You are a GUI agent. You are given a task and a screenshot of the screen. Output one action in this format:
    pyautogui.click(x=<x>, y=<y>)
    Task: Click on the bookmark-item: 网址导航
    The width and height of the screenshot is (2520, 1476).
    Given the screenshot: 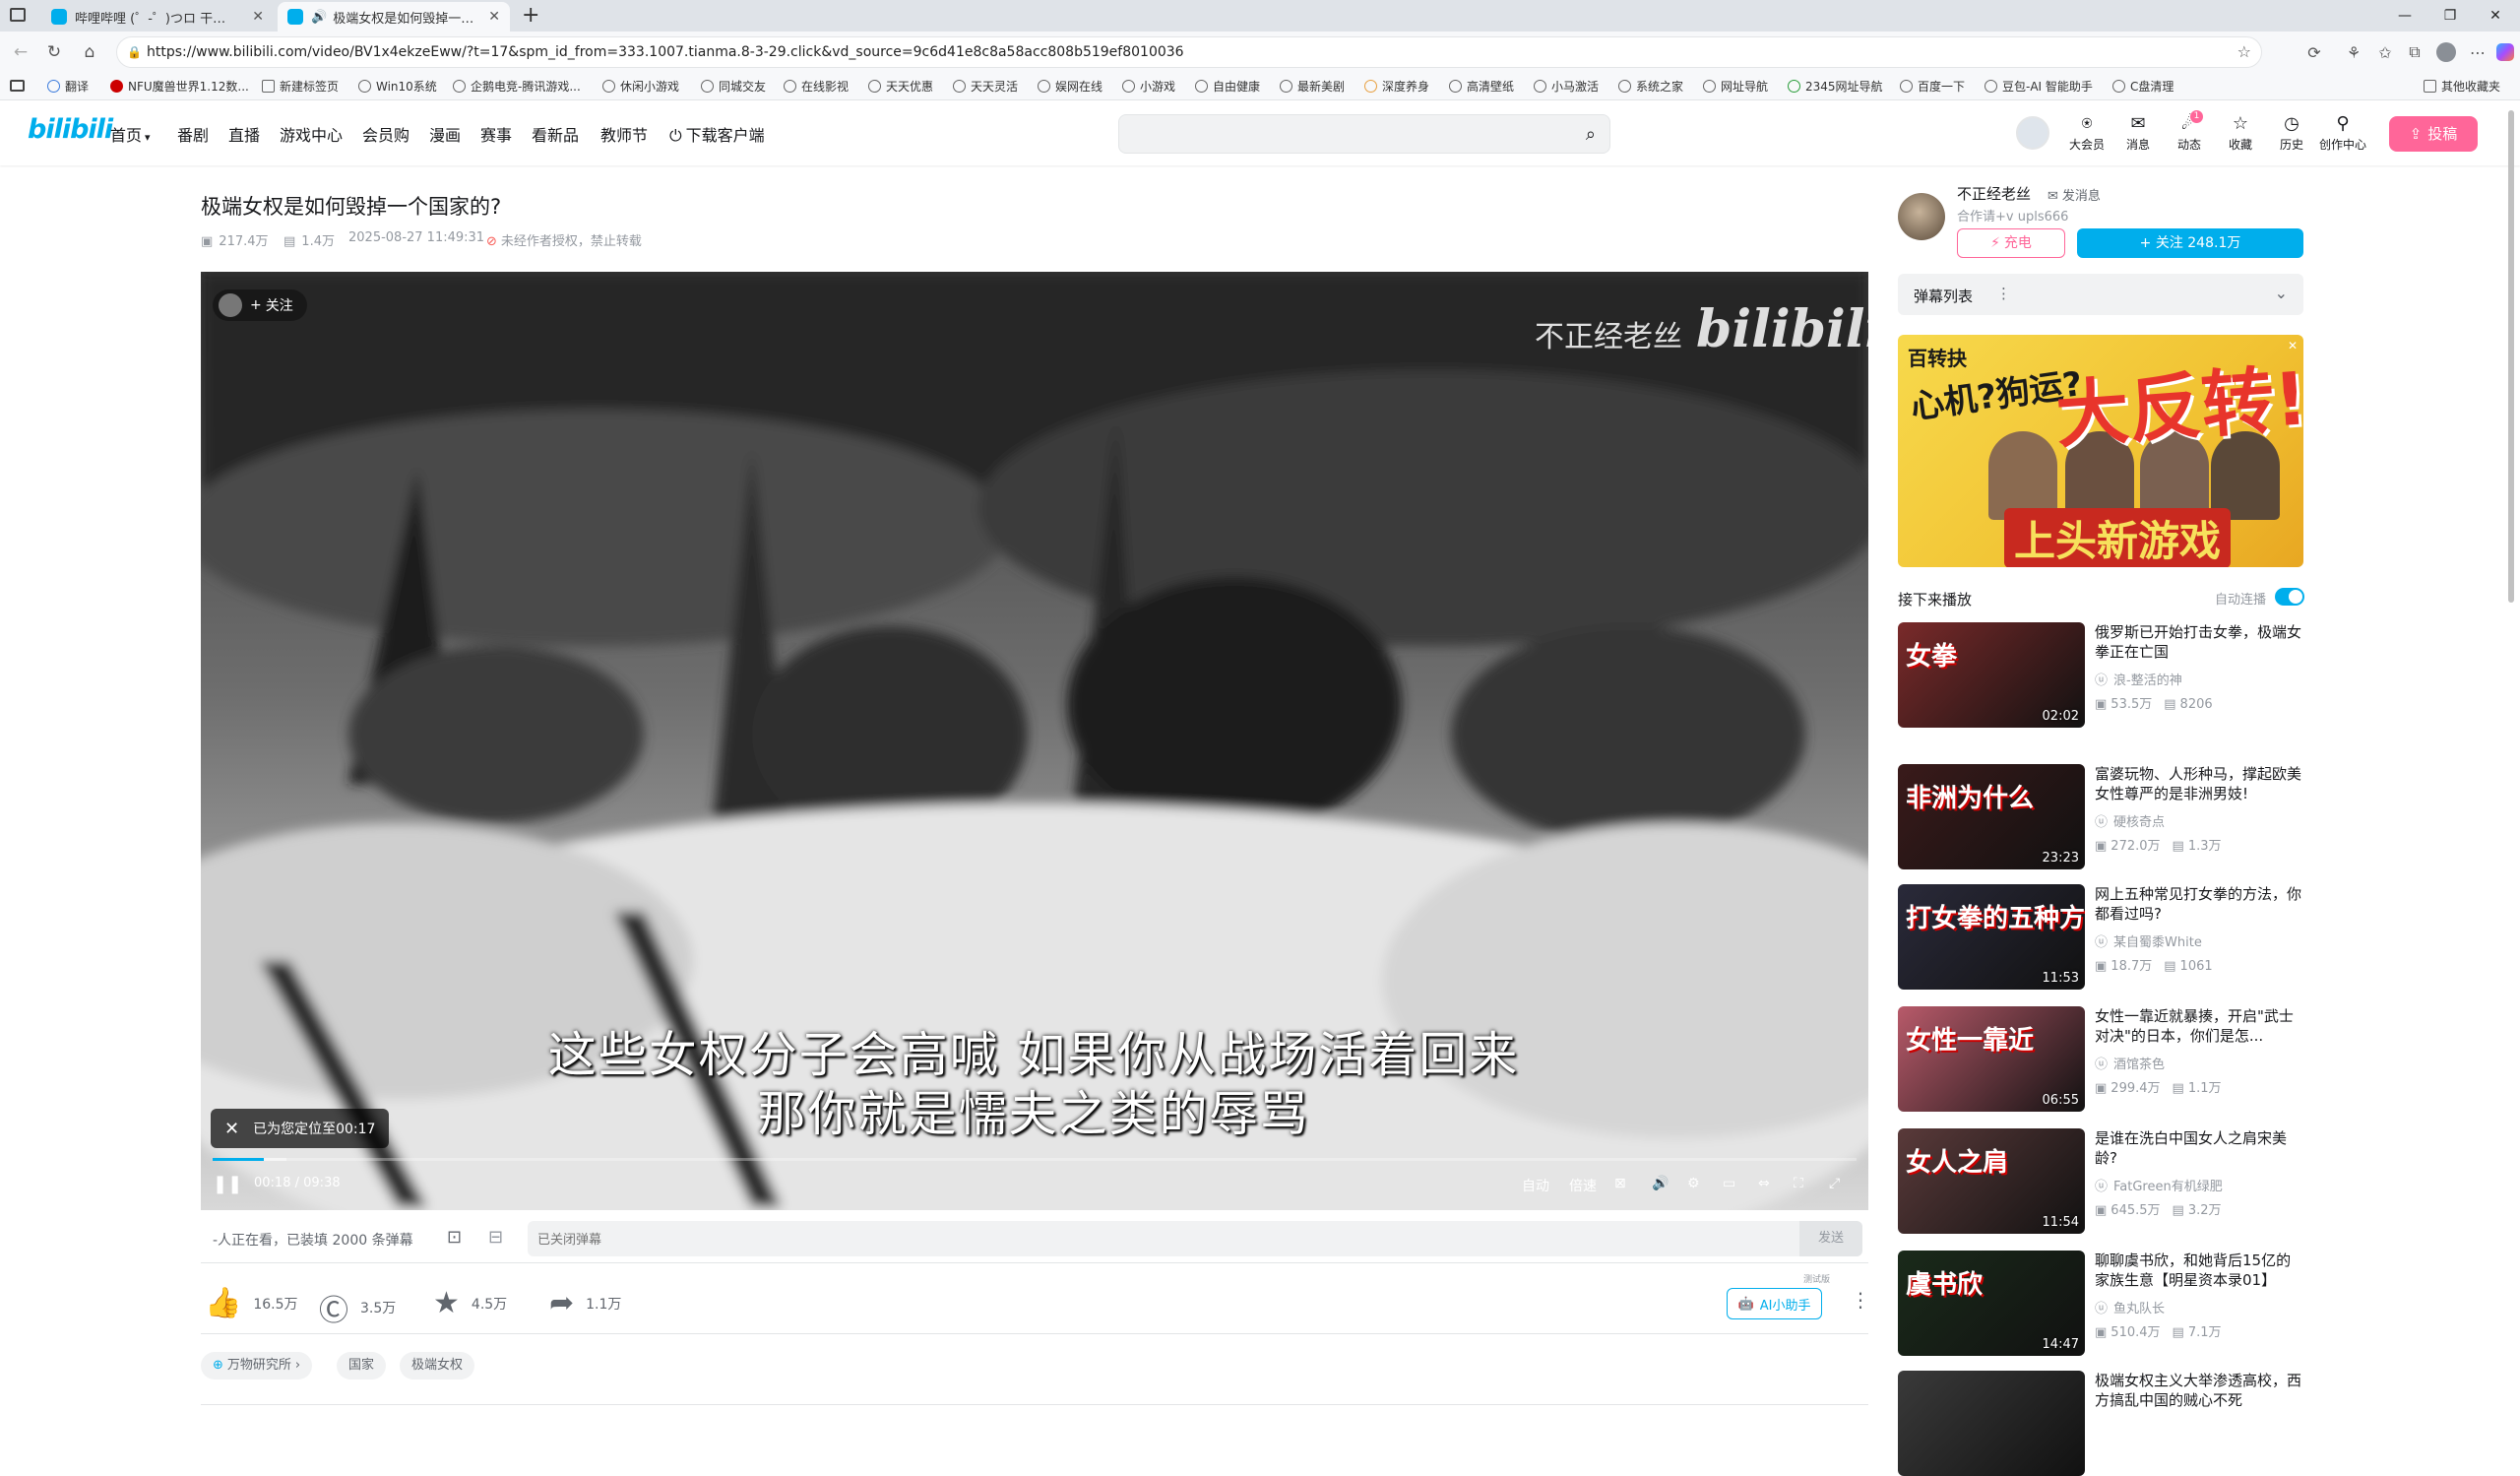 What is the action you would take?
    pyautogui.click(x=1735, y=86)
    